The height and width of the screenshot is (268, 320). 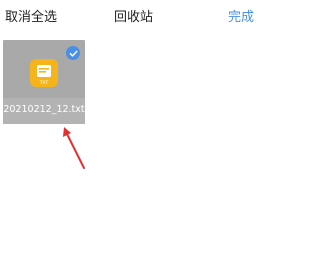 I want to click on file-type-label: TXT, so click(x=44, y=83).